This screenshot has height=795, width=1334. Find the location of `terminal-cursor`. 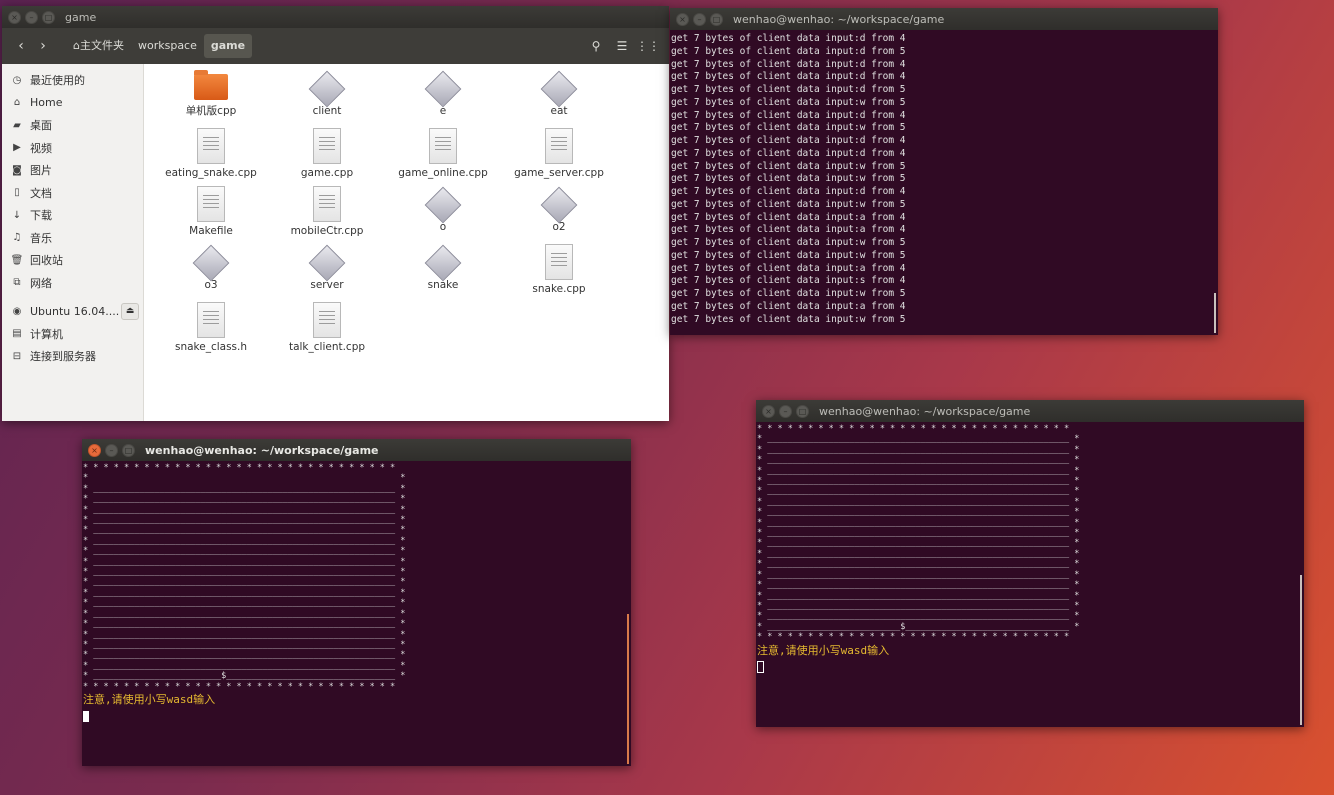

terminal-cursor is located at coordinates (86, 716).